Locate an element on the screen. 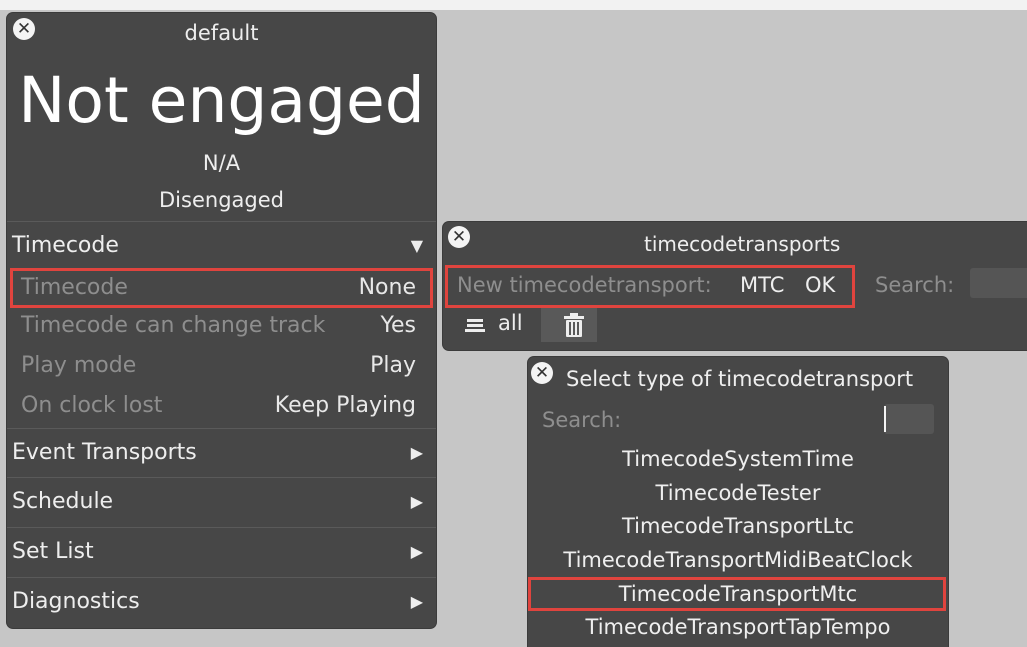  trash-icon is located at coordinates (574, 325).